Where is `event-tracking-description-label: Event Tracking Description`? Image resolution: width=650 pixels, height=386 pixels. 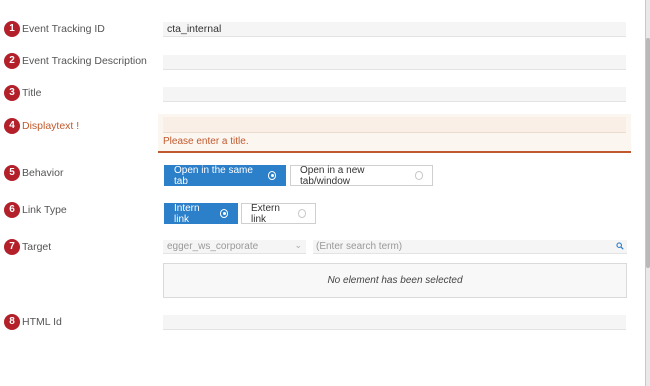 event-tracking-description-label: Event Tracking Description is located at coordinates (84, 61).